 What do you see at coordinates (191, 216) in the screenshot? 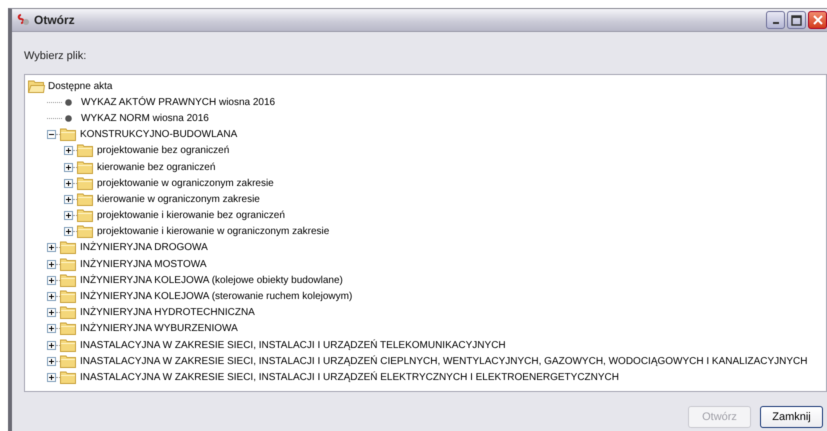
I see `tree-item: projektowanie i kierowanie bez ograniczeń` at bounding box center [191, 216].